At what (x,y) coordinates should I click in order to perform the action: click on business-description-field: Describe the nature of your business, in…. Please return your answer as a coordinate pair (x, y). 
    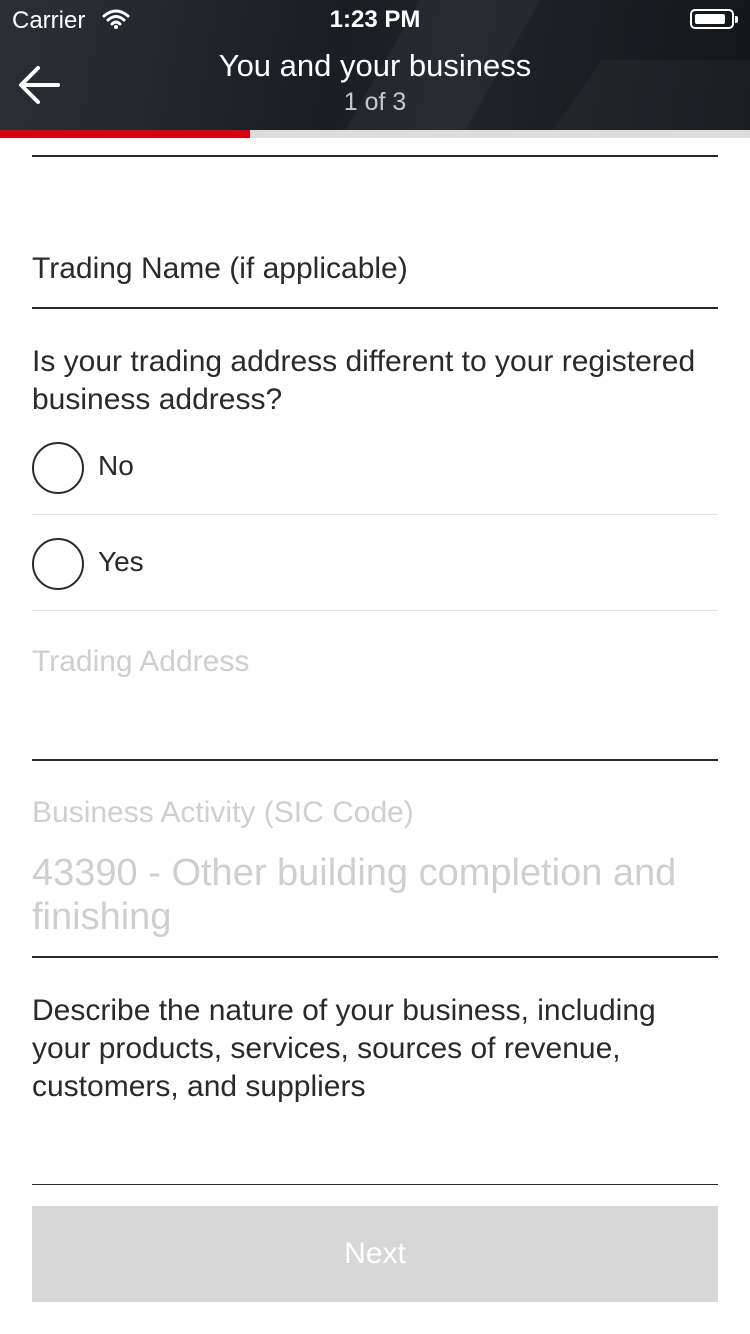
    Looking at the image, I should click on (375, 1049).